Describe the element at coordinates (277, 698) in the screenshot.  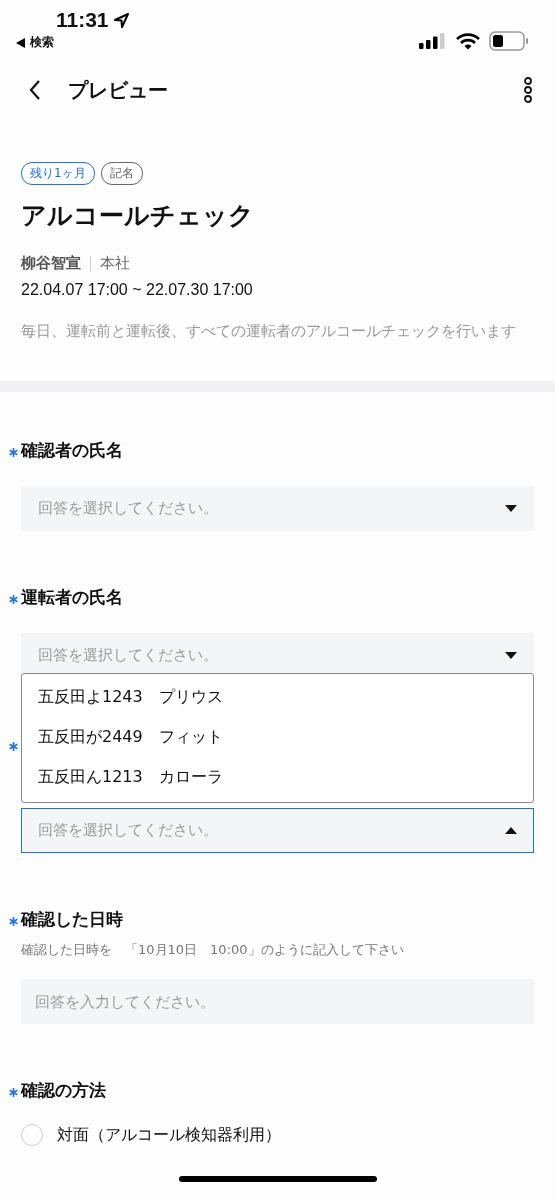
I see `dropdown-option: 五反田よ1243 プリウス` at that location.